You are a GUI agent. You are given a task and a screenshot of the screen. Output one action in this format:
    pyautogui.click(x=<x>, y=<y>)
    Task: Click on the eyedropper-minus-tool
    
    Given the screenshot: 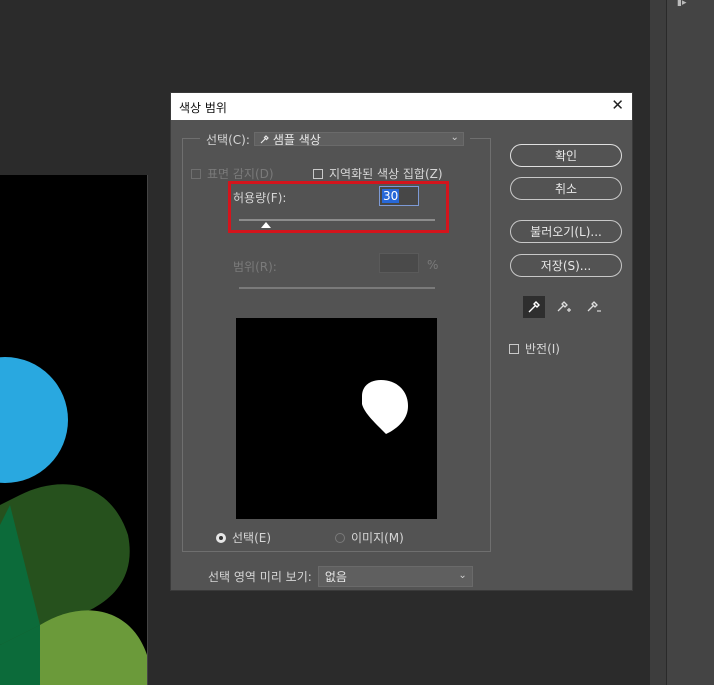 What is the action you would take?
    pyautogui.click(x=594, y=307)
    